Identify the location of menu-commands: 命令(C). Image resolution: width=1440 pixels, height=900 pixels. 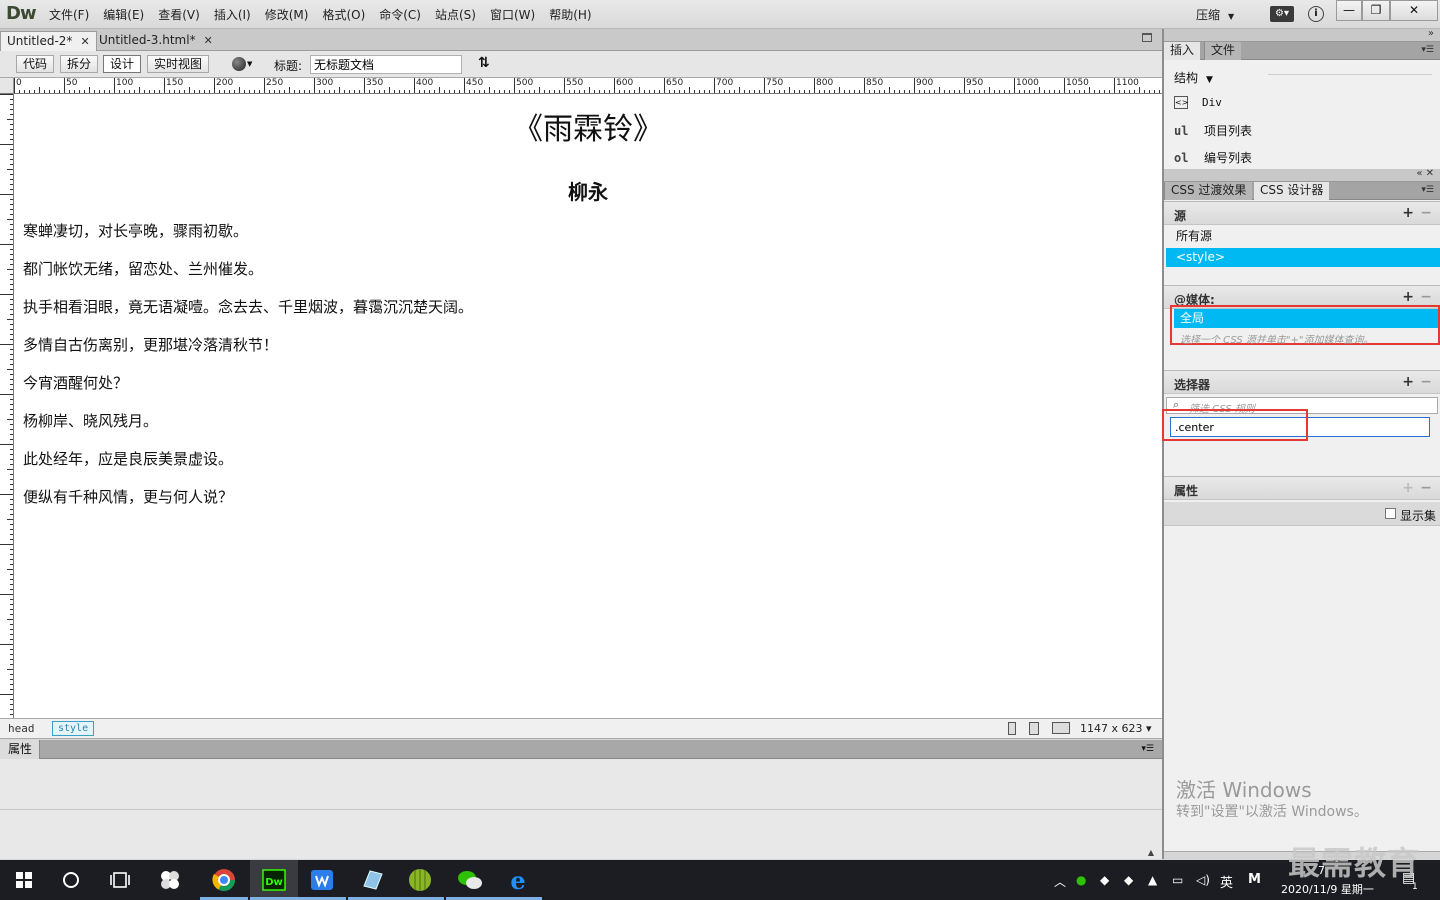
(400, 14).